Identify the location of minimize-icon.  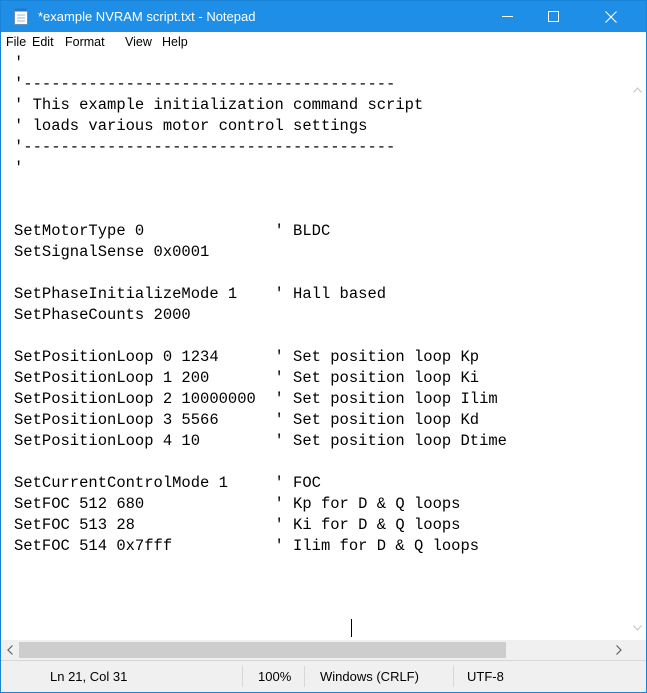
(507, 16).